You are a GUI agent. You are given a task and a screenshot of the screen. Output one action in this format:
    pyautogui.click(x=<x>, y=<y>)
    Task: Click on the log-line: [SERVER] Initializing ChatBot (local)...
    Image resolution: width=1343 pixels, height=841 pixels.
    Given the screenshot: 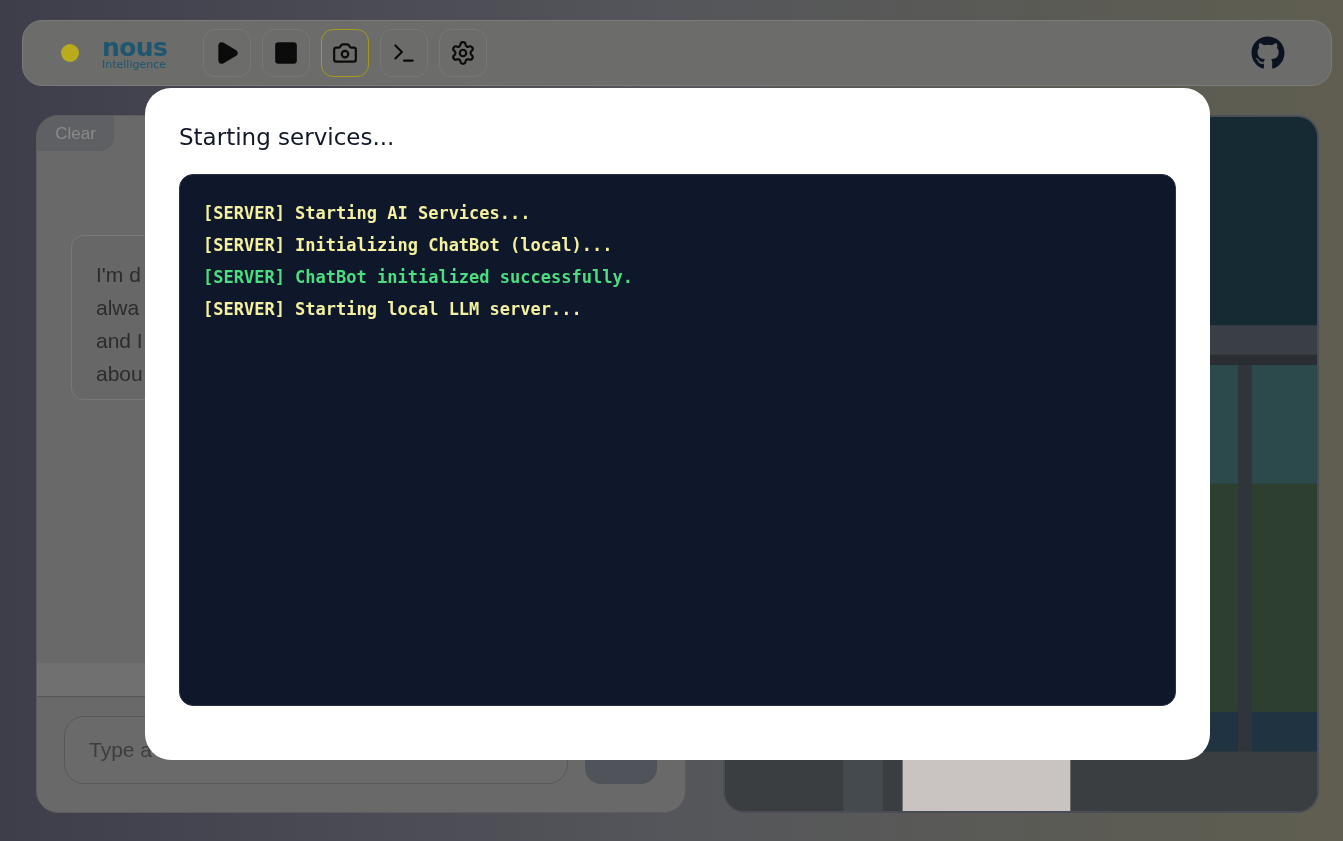 What is the action you would take?
    pyautogui.click(x=408, y=245)
    